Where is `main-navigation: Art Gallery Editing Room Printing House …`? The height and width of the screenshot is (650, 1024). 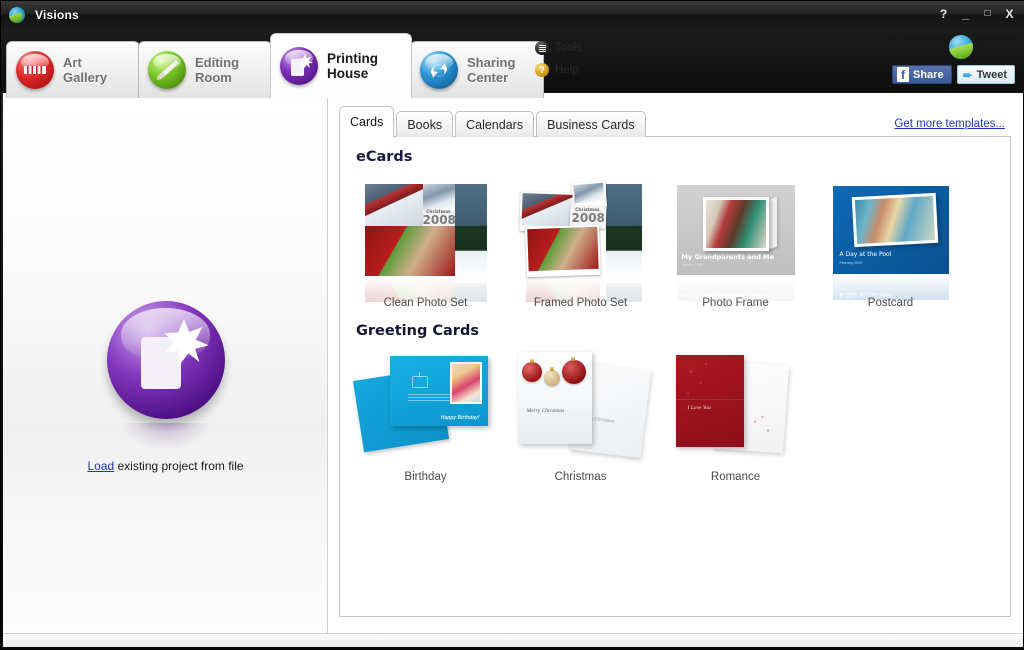 main-navigation: Art Gallery Editing Room Printing House … is located at coordinates (275, 65).